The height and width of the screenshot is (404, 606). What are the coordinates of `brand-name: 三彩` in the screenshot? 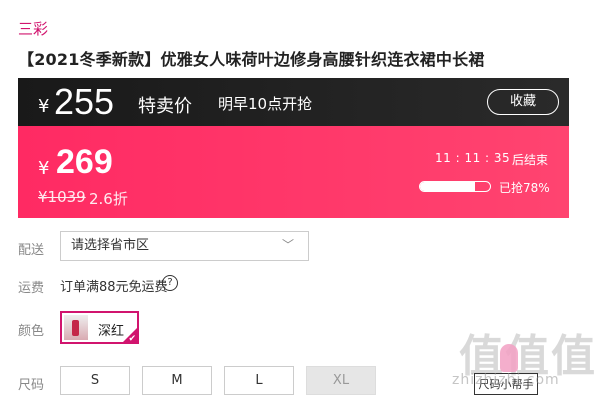 It's located at (33, 28).